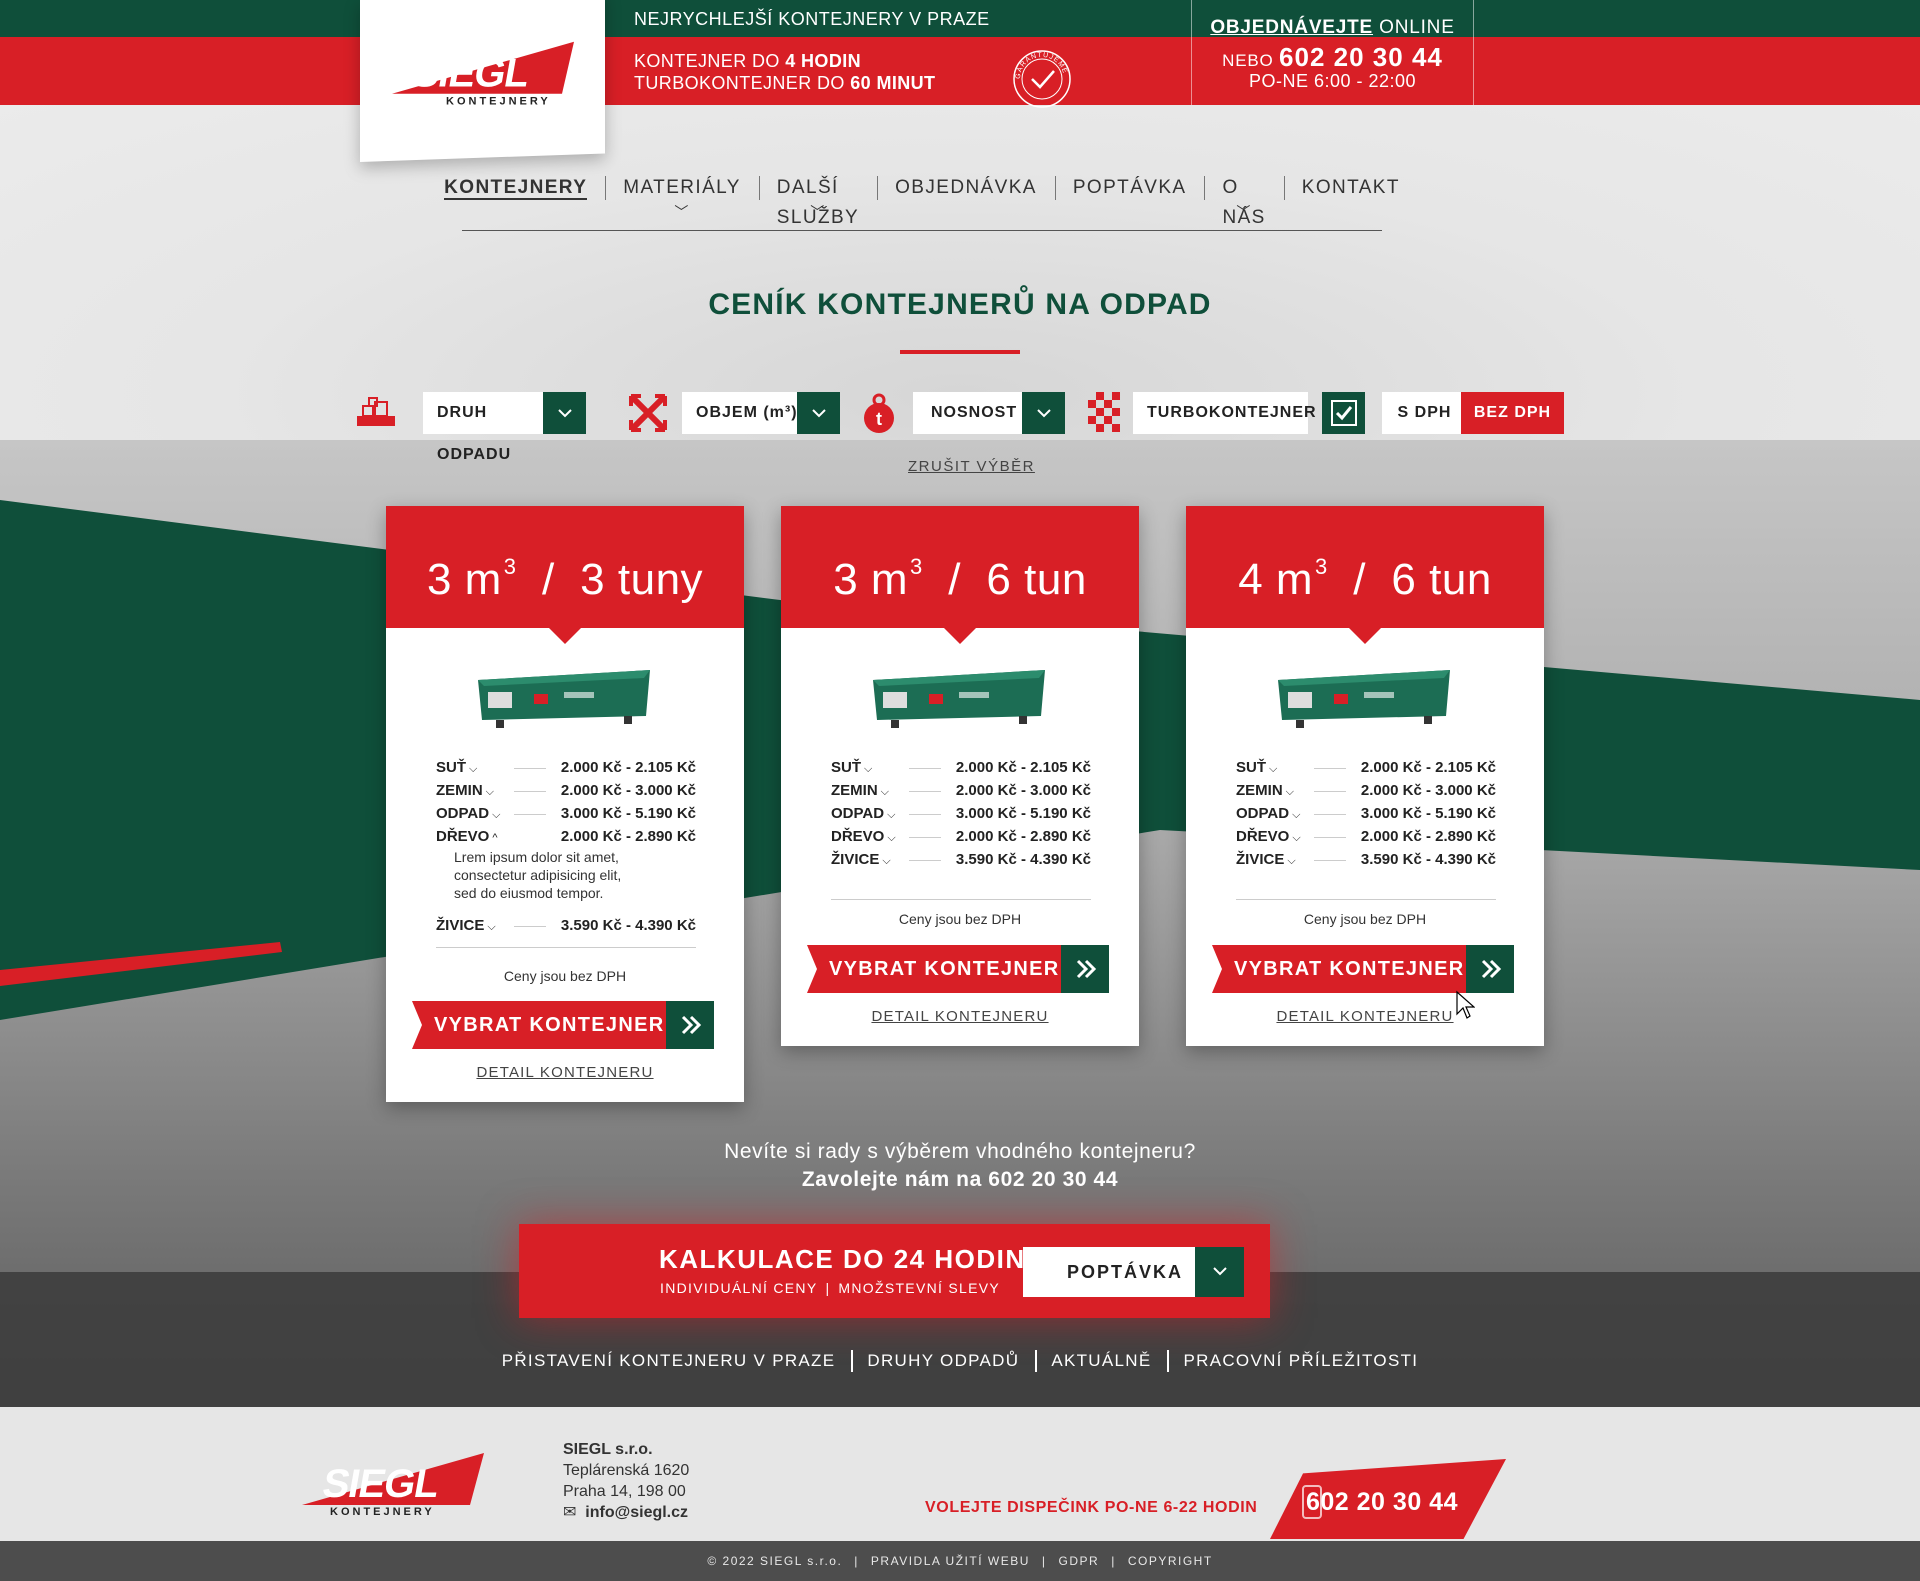  I want to click on nav-item-o-nas: O NÁS ﹀, so click(1243, 200).